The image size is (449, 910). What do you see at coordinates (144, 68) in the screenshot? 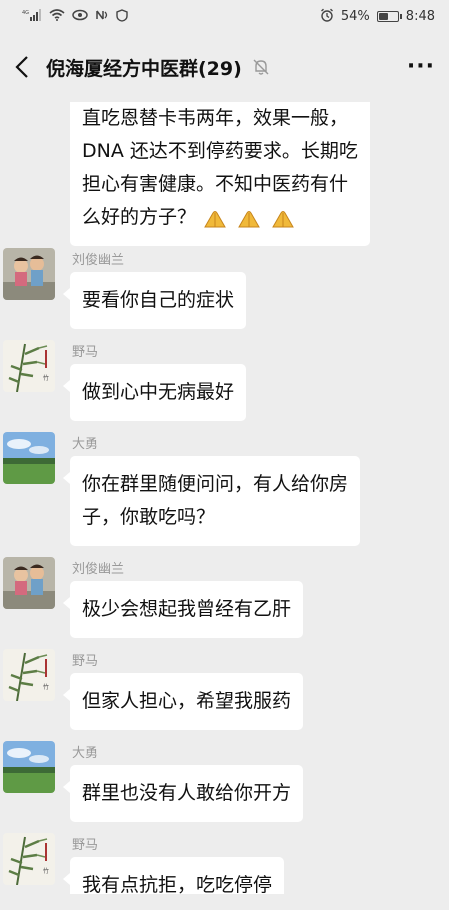
I see `group-title: 倪海厦经方中医群(29)` at bounding box center [144, 68].